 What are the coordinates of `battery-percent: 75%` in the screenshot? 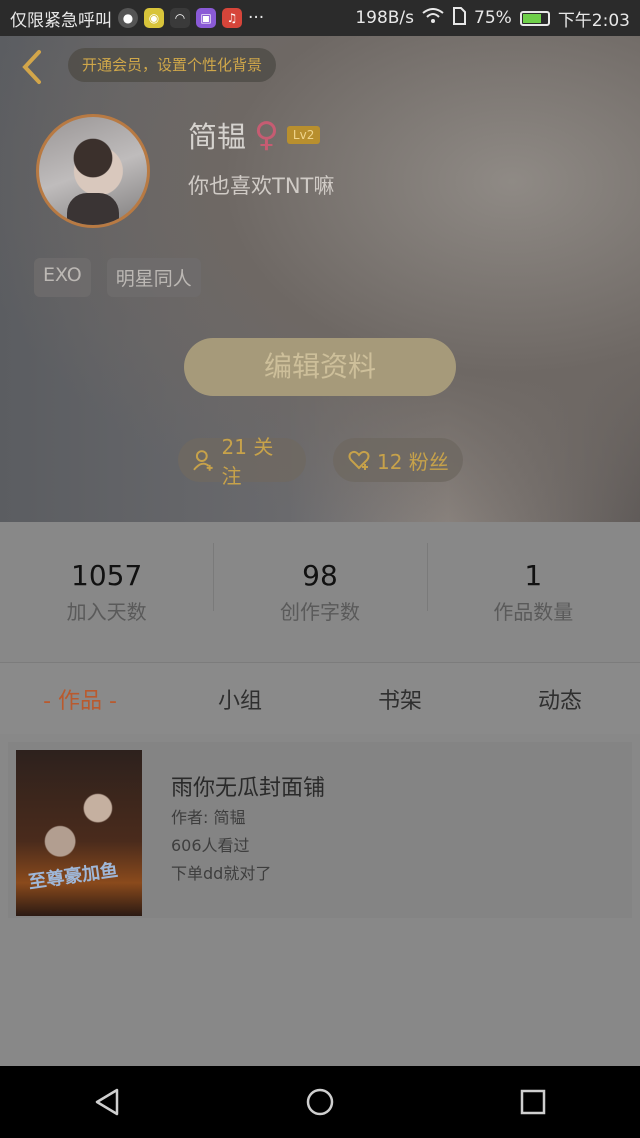 It's located at (493, 18).